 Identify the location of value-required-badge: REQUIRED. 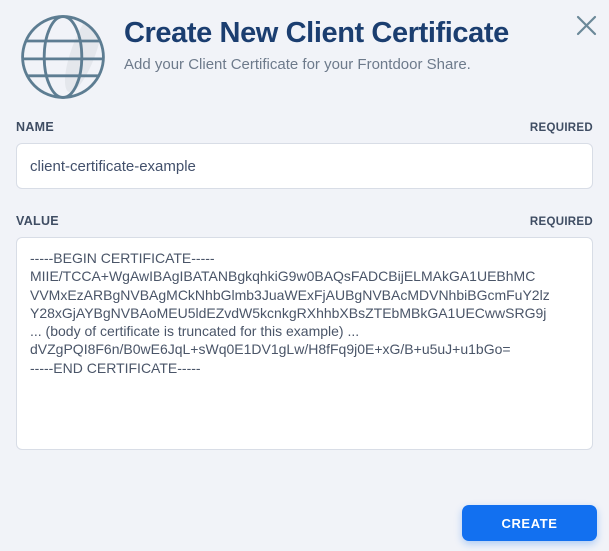
(561, 222).